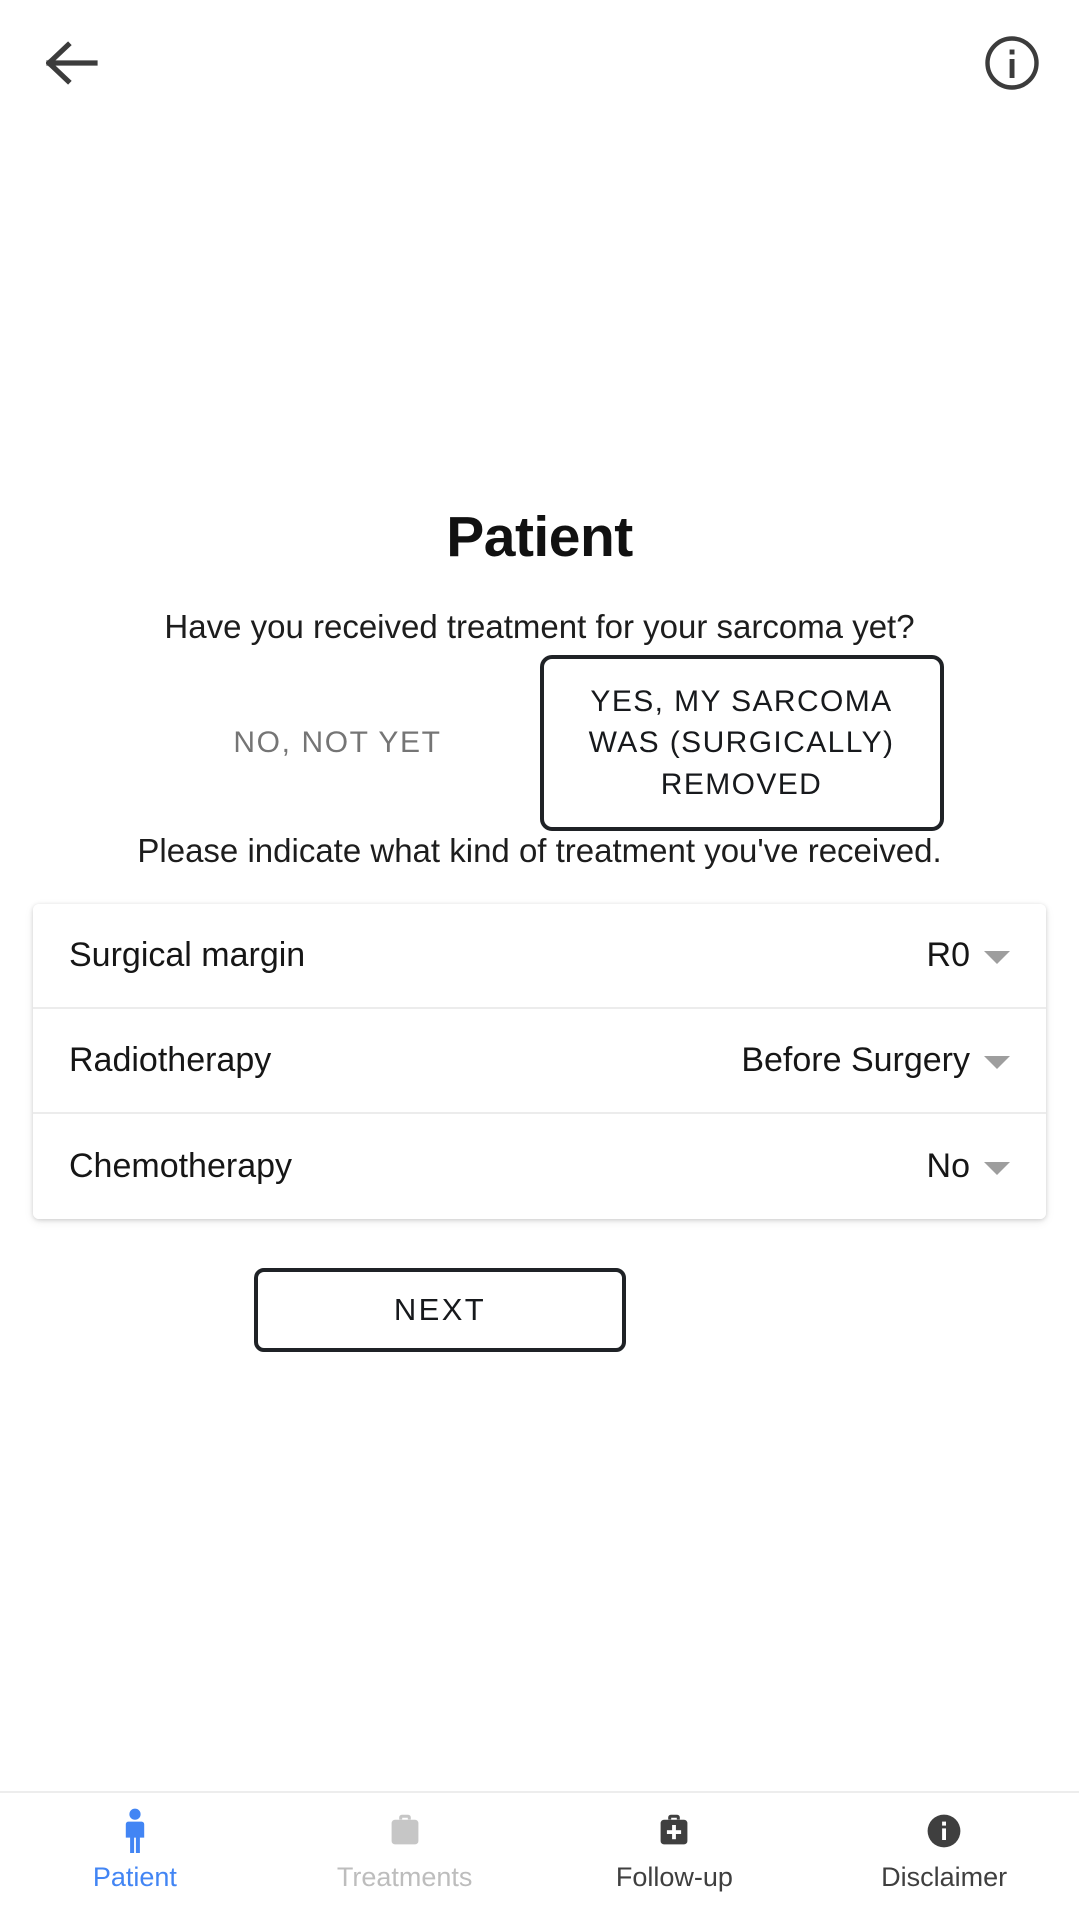  What do you see at coordinates (539, 1166) in the screenshot?
I see `field-row-chemotherapy: Chemotherapy No` at bounding box center [539, 1166].